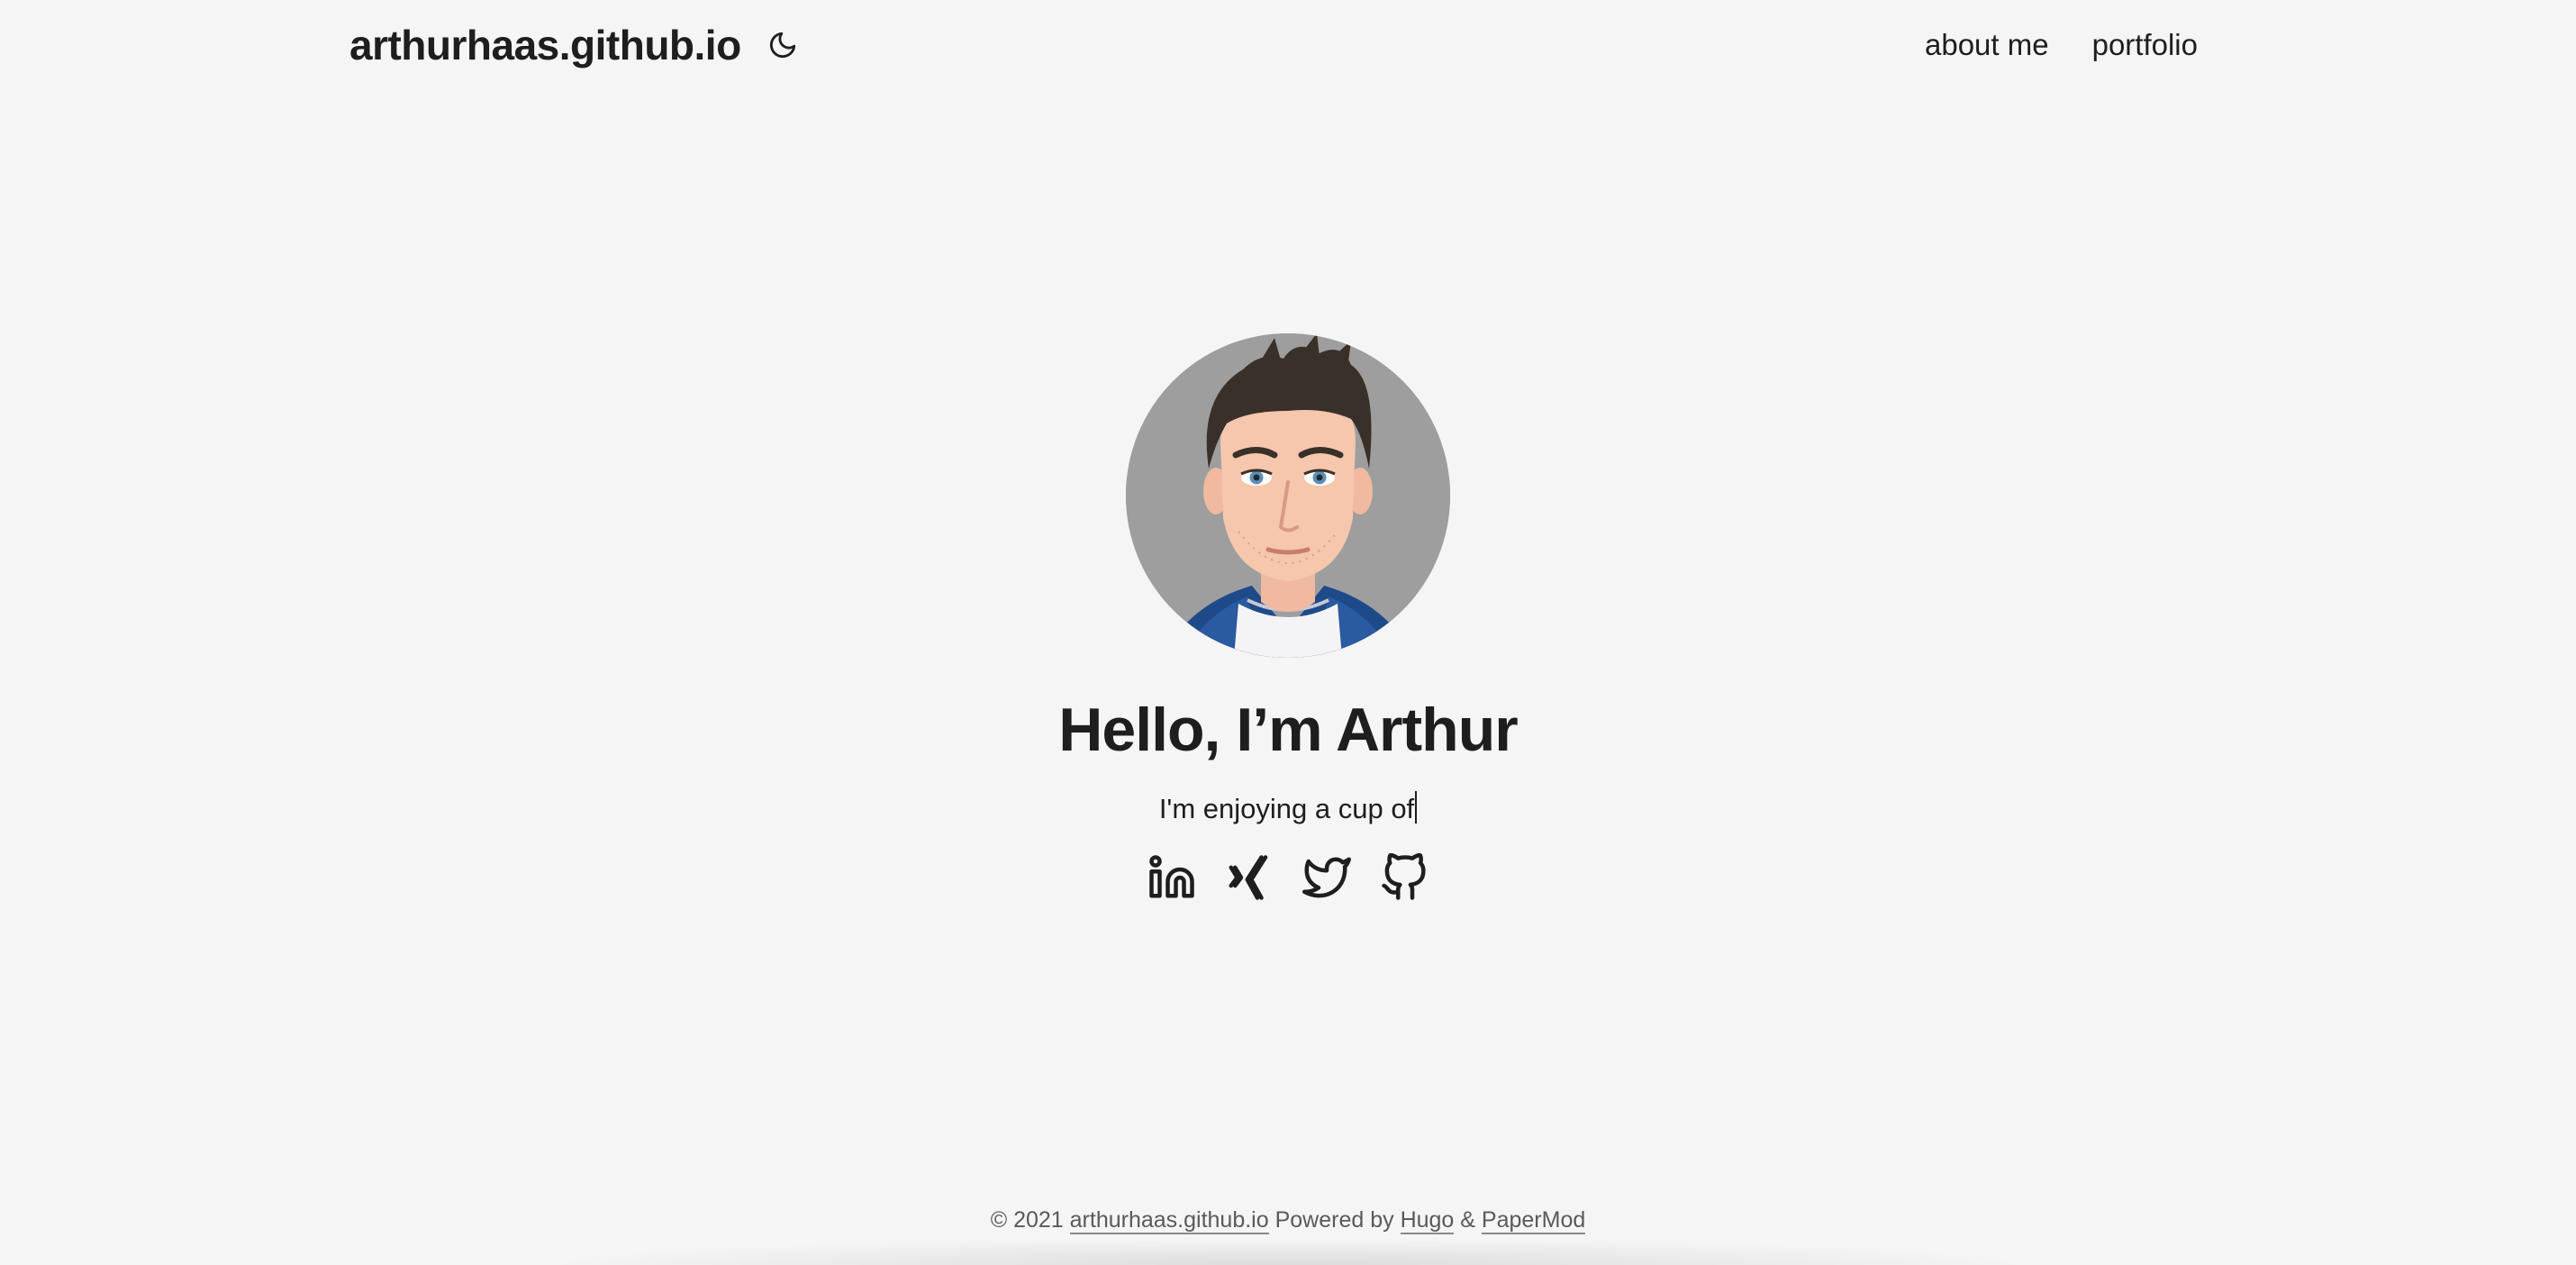  I want to click on avatar, so click(1288, 495).